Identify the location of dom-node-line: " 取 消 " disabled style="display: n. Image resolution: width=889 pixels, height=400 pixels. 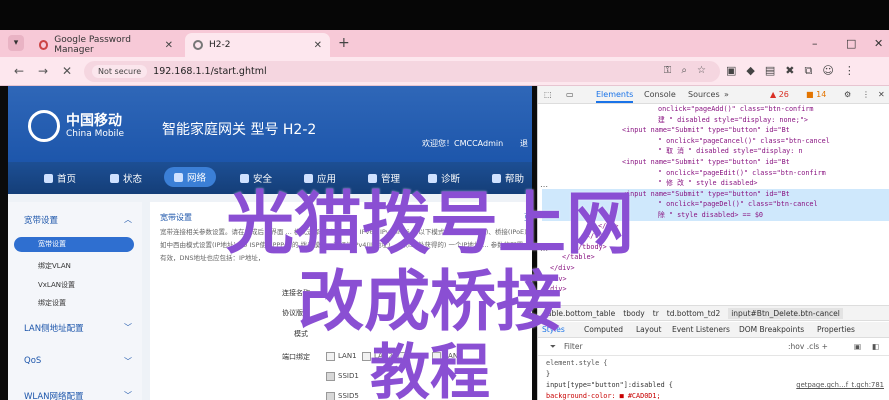
(715, 151).